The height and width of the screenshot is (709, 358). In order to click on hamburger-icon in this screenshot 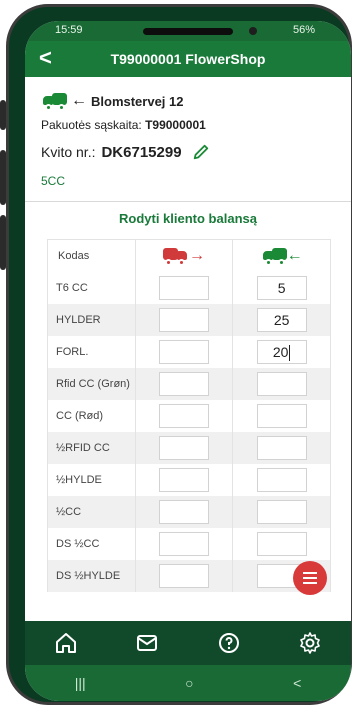, I will do `click(310, 573)`.